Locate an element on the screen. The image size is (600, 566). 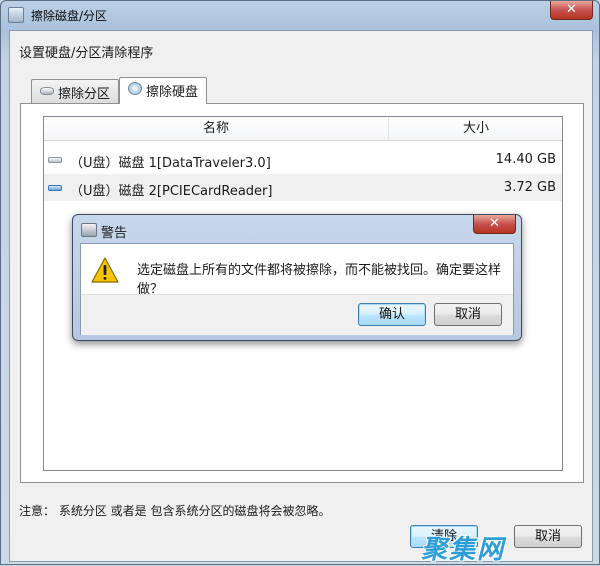
dialog-message: 选定磁盘上所有的文件都将被擦除，而不能被找回。确定要这样做？ is located at coordinates (319, 280).